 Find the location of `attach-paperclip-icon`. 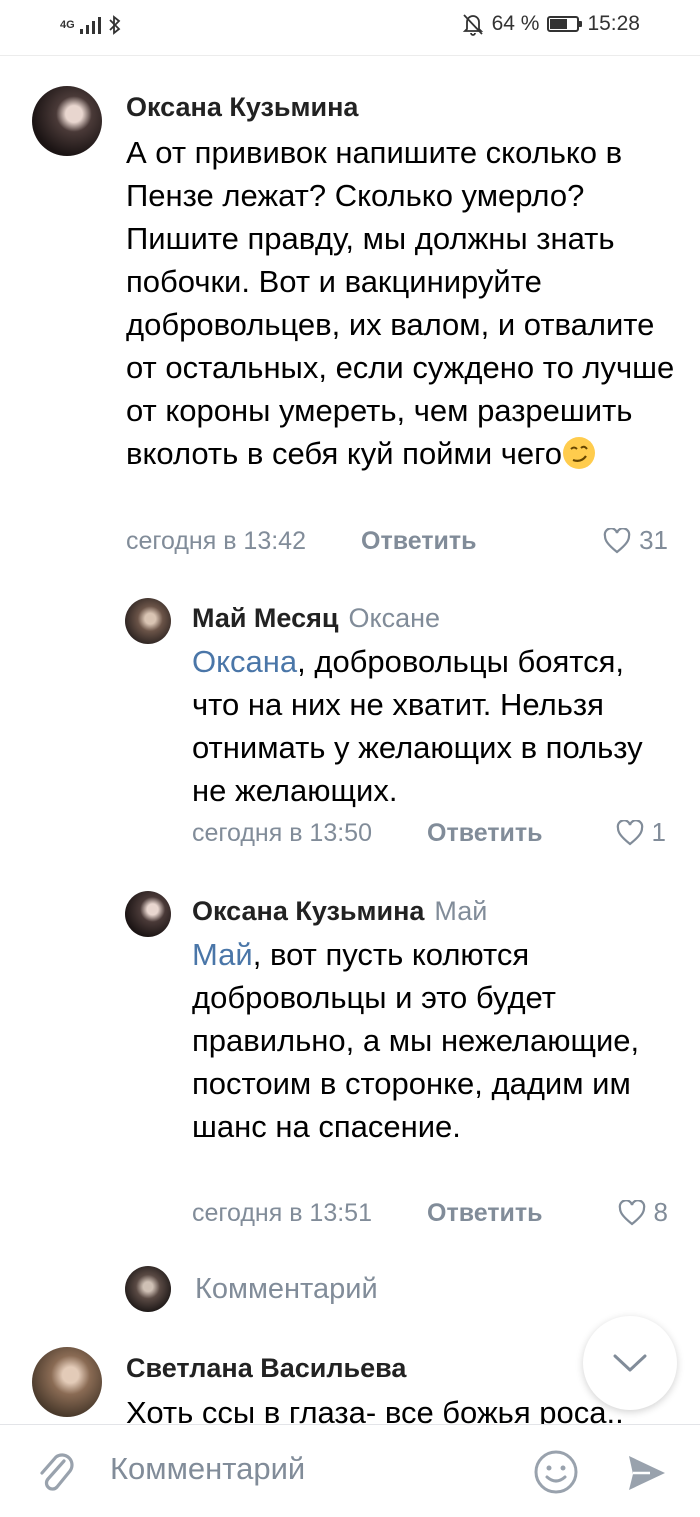

attach-paperclip-icon is located at coordinates (56, 1471).